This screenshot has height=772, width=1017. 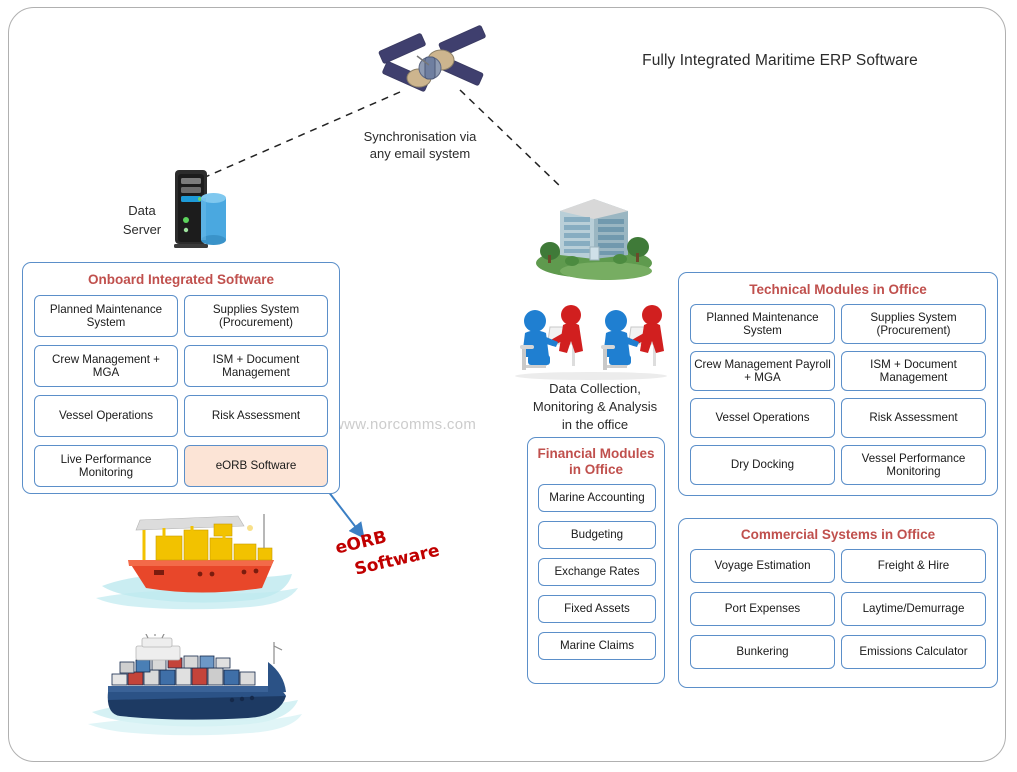 What do you see at coordinates (597, 535) in the screenshot?
I see `module-tile: Budgeting` at bounding box center [597, 535].